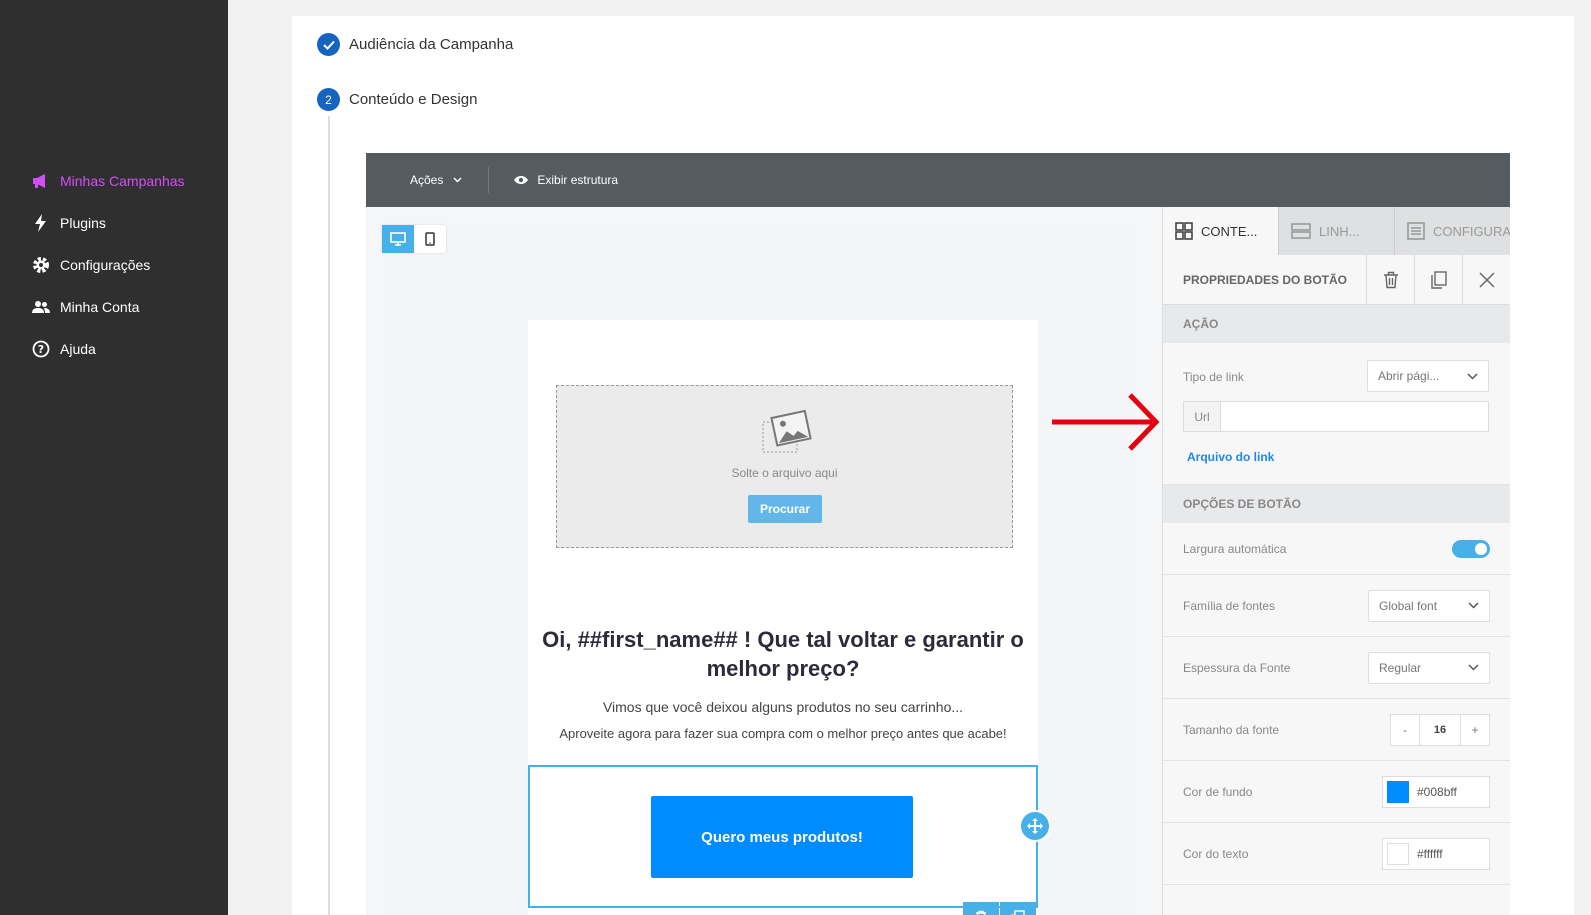 The width and height of the screenshot is (1591, 915). I want to click on toggle-knob, so click(1481, 548).